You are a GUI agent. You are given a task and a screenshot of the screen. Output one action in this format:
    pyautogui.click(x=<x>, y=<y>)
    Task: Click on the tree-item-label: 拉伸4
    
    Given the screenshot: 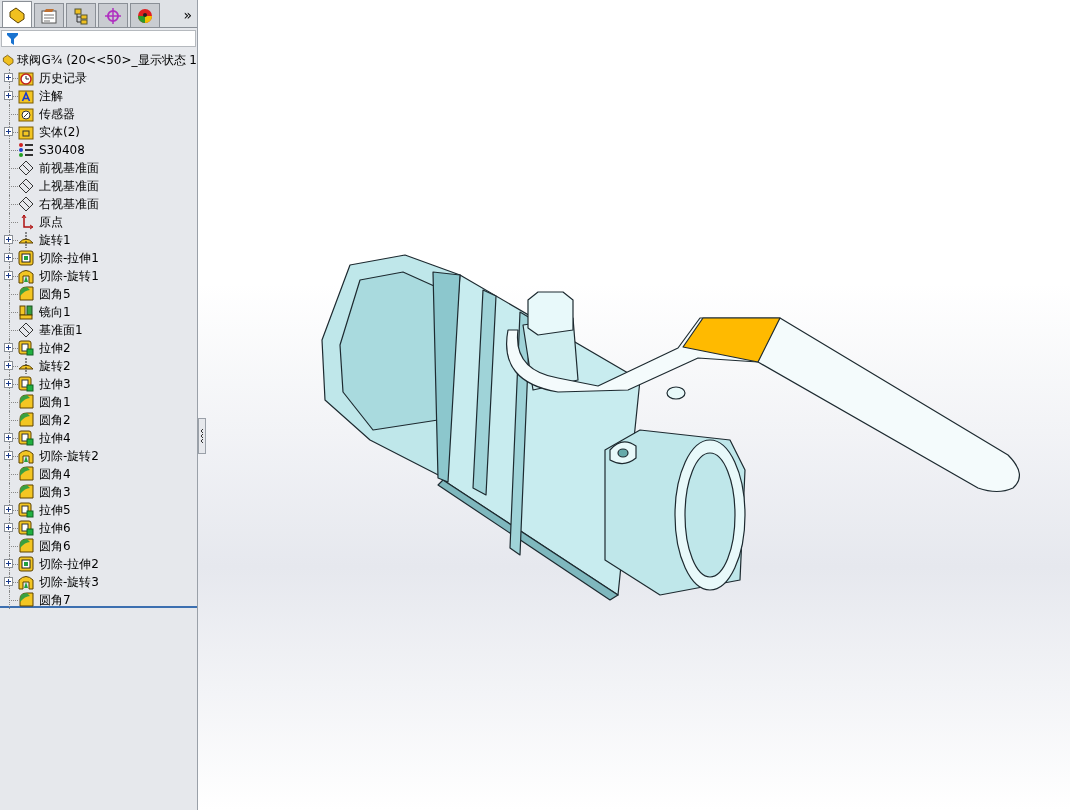 What is the action you would take?
    pyautogui.click(x=55, y=438)
    